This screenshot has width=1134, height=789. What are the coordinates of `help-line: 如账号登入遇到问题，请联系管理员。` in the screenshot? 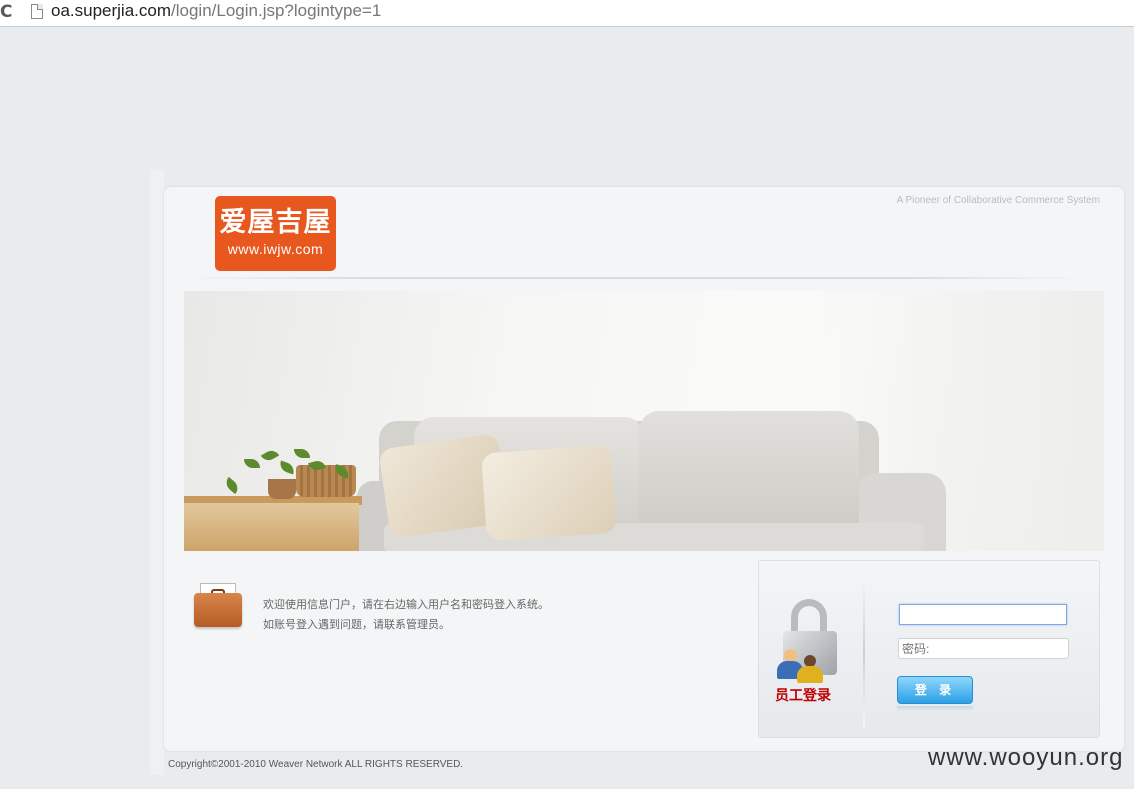 It's located at (356, 624).